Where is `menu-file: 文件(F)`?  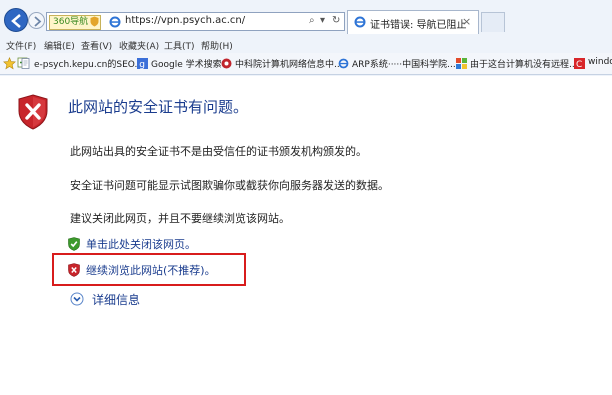
menu-file: 文件(F) is located at coordinates (21, 45).